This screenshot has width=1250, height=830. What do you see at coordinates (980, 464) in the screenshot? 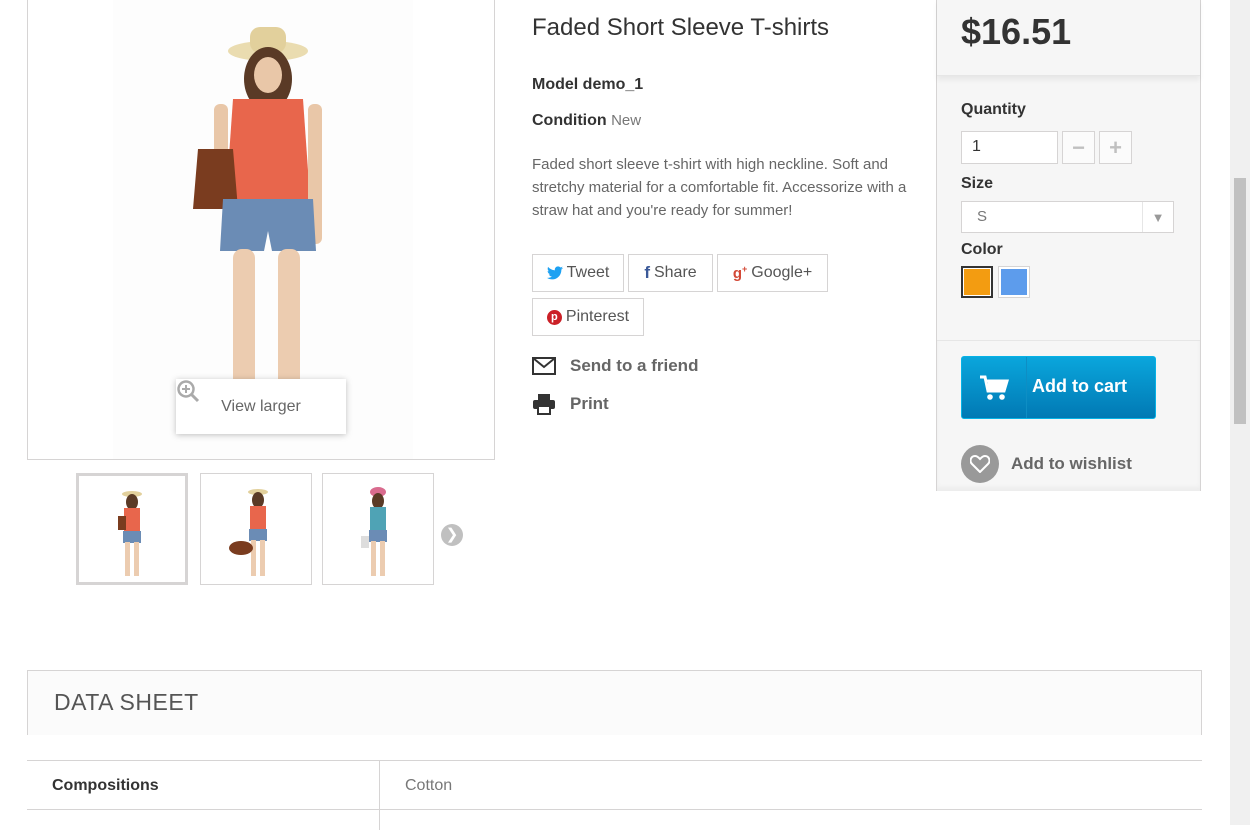
I see `heart-icon` at bounding box center [980, 464].